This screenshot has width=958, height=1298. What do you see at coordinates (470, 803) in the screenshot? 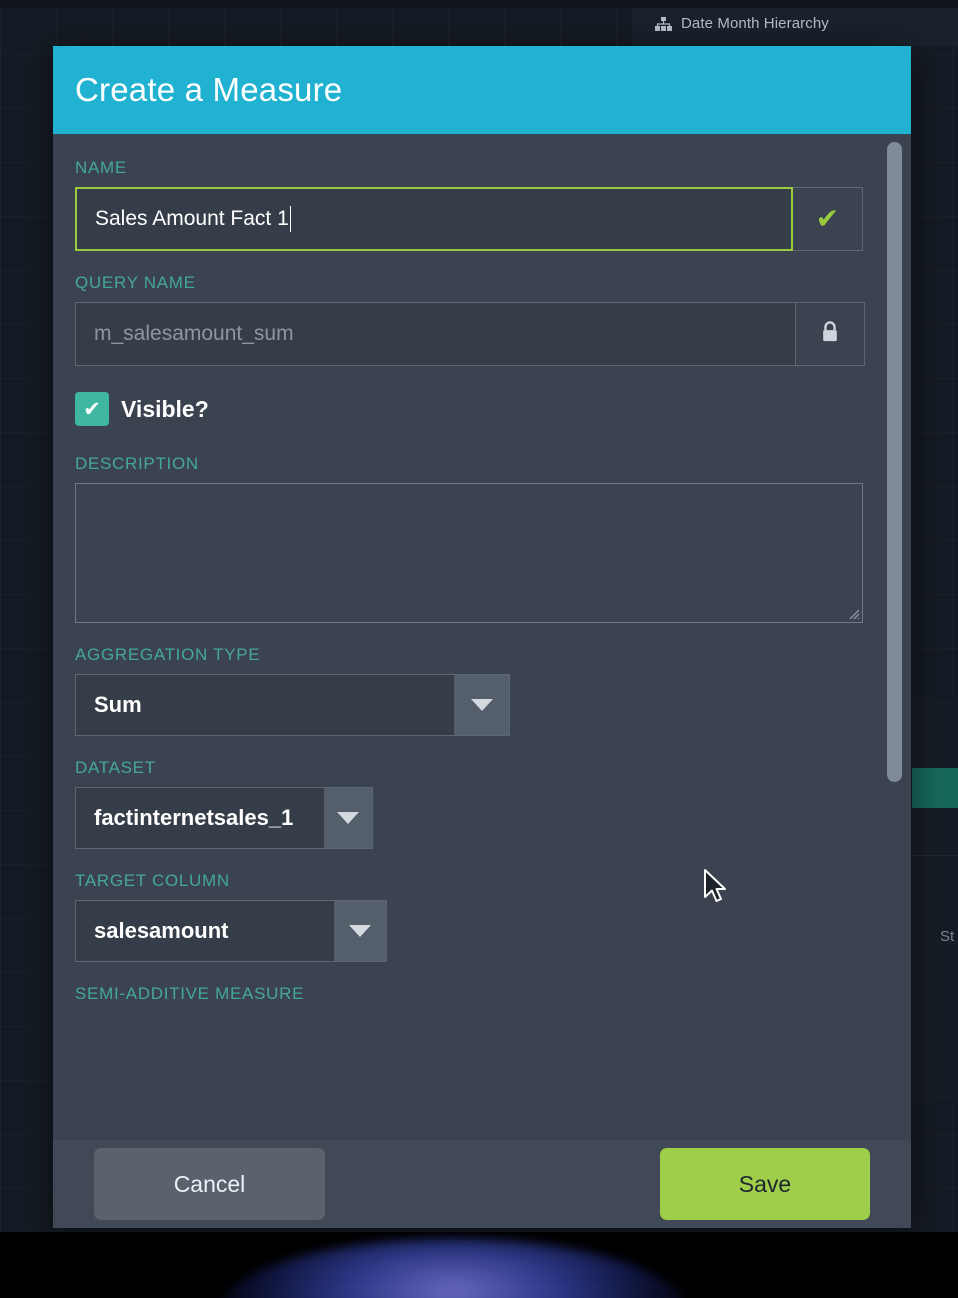
I see `field-dataset: DATASET factinternetsales_1` at bounding box center [470, 803].